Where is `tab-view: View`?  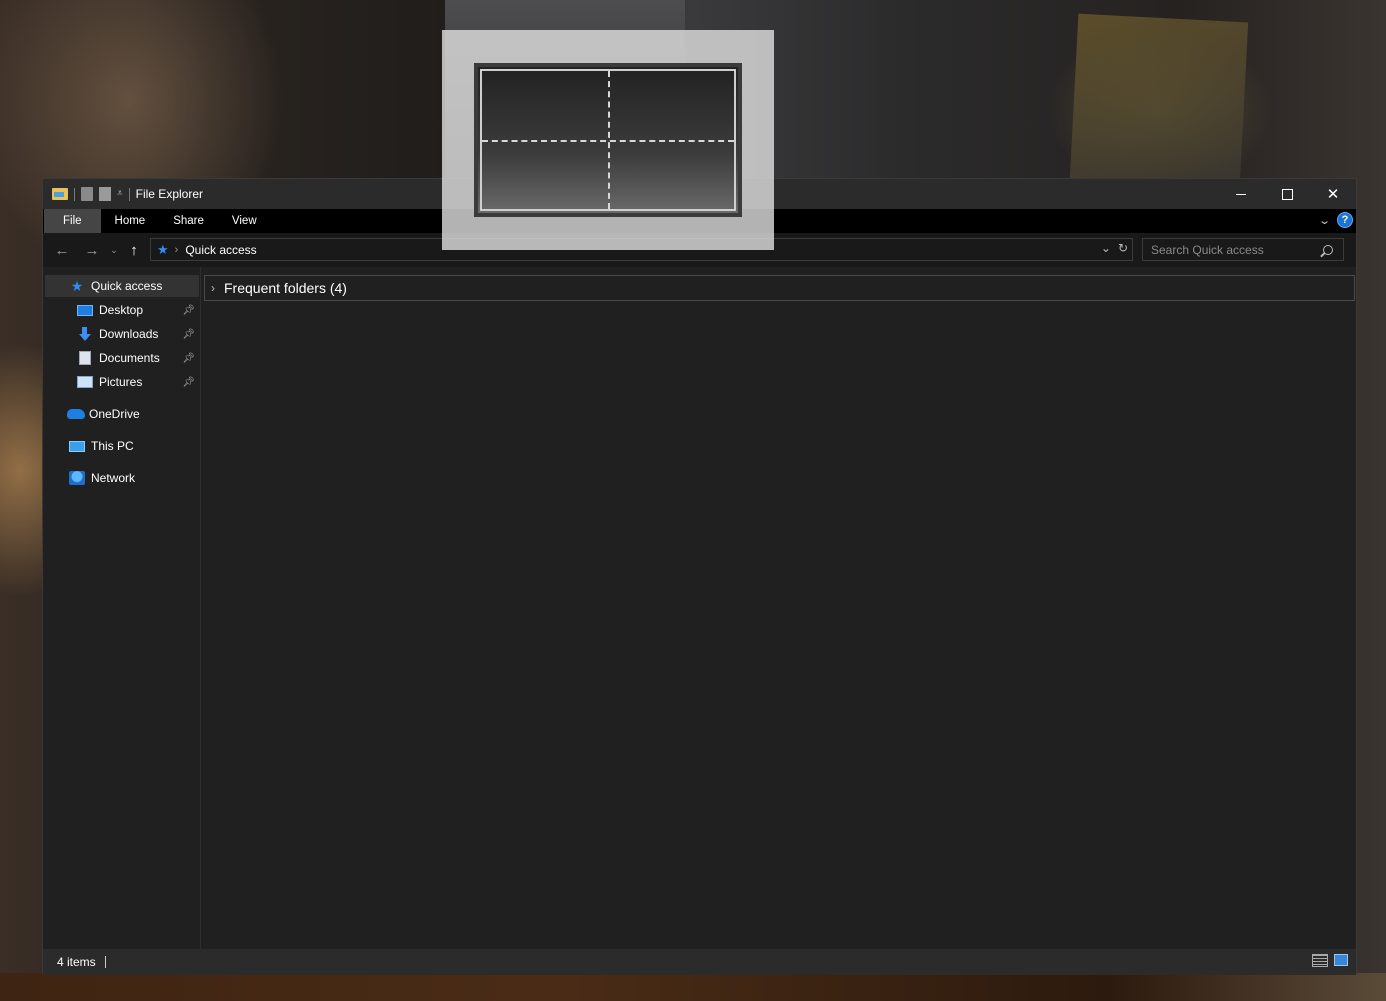
tab-view: View is located at coordinates (244, 221).